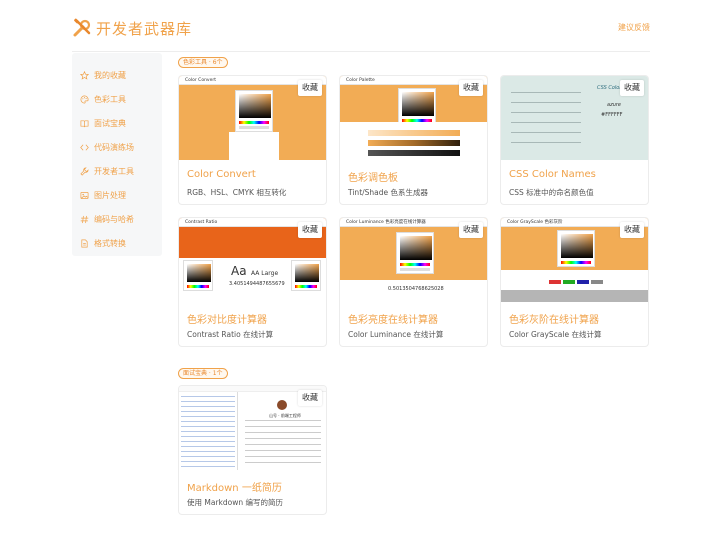 The width and height of the screenshot is (720, 540). I want to click on card-thumbnail: 山号 · 前端工程师 收藏, so click(252, 428).